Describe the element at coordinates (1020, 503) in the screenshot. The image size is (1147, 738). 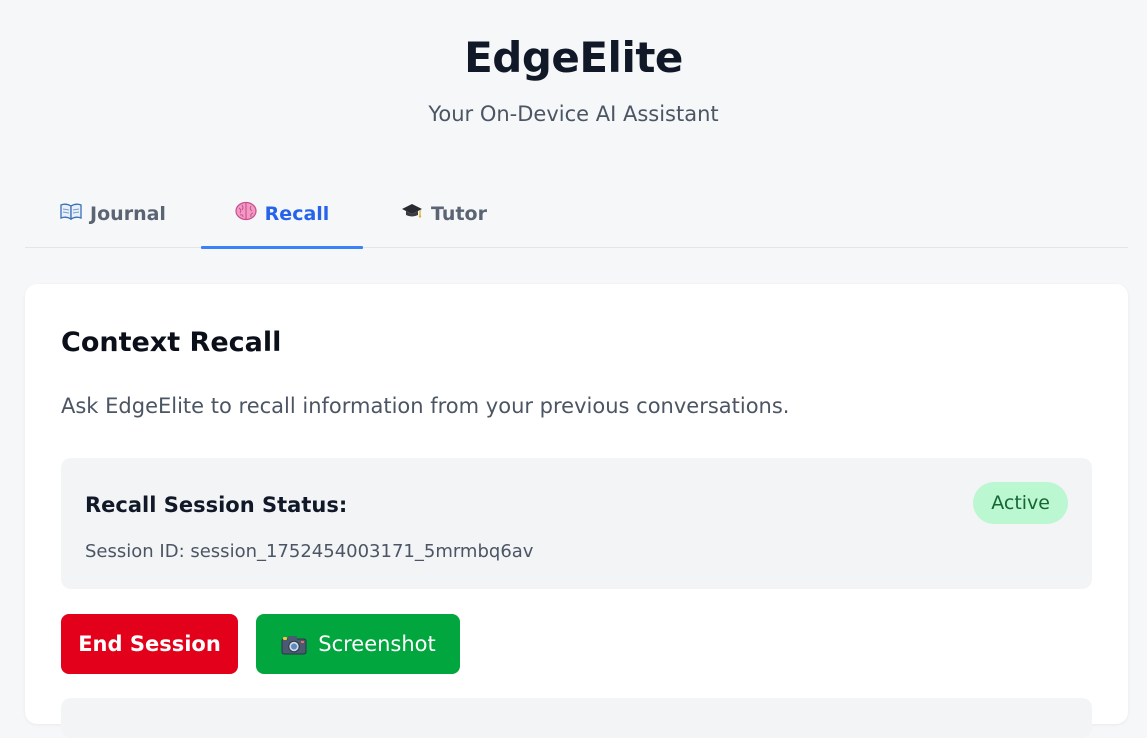
I see `status-badge: Active` at that location.